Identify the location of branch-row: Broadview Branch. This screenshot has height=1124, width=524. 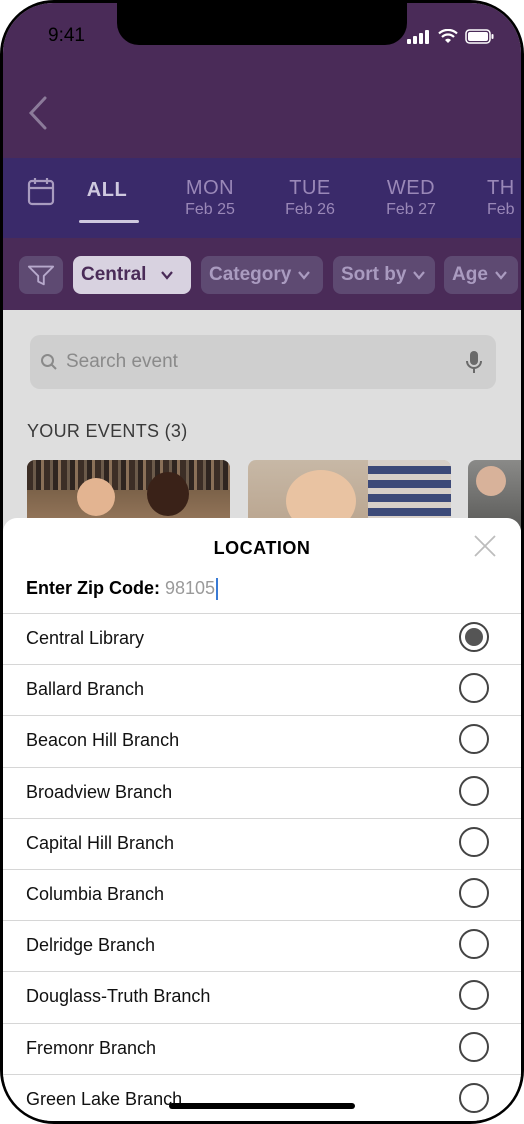
(262, 792).